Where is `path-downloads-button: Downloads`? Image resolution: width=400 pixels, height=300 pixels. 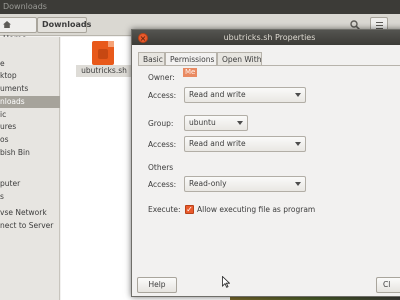 path-downloads-button: Downloads is located at coordinates (64, 25).